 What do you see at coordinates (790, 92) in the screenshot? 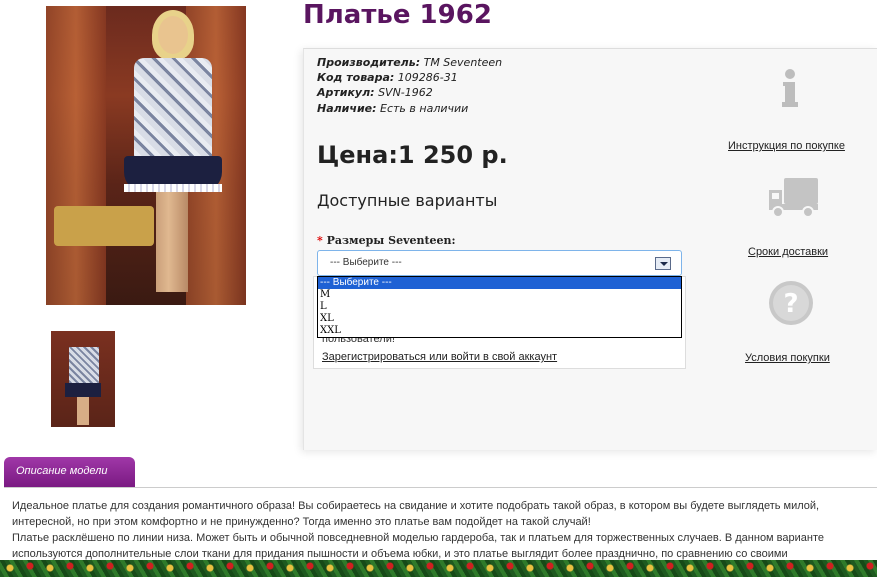
I see `info-icon` at bounding box center [790, 92].